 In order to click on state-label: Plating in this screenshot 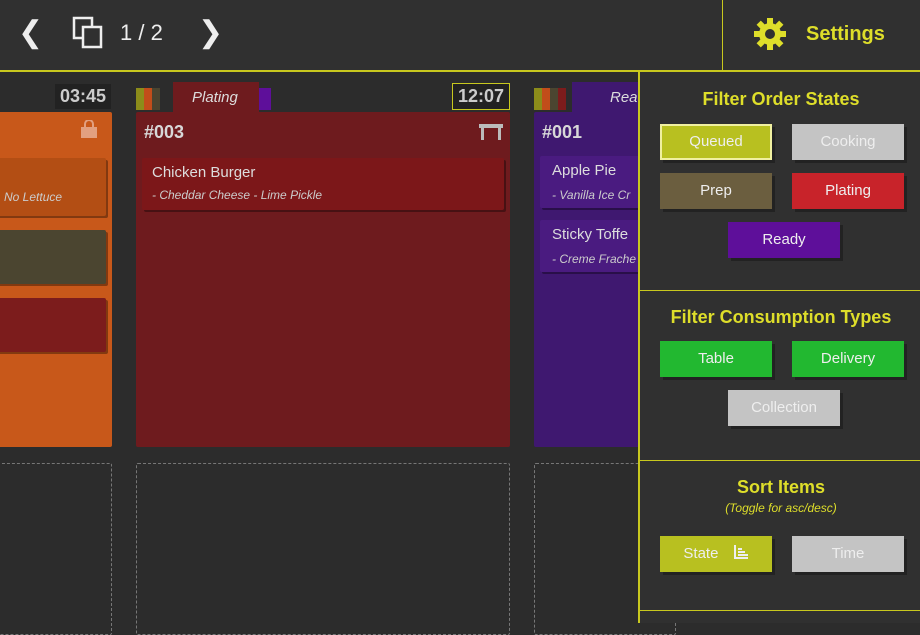, I will do `click(215, 97)`.